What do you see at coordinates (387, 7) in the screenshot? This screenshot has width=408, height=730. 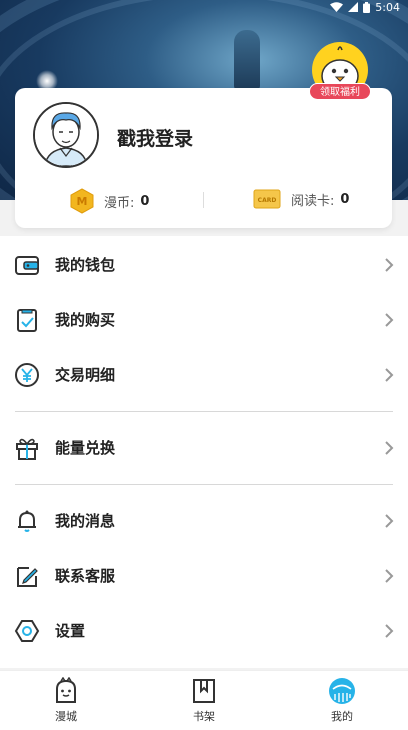 I see `status-time: 5:04` at bounding box center [387, 7].